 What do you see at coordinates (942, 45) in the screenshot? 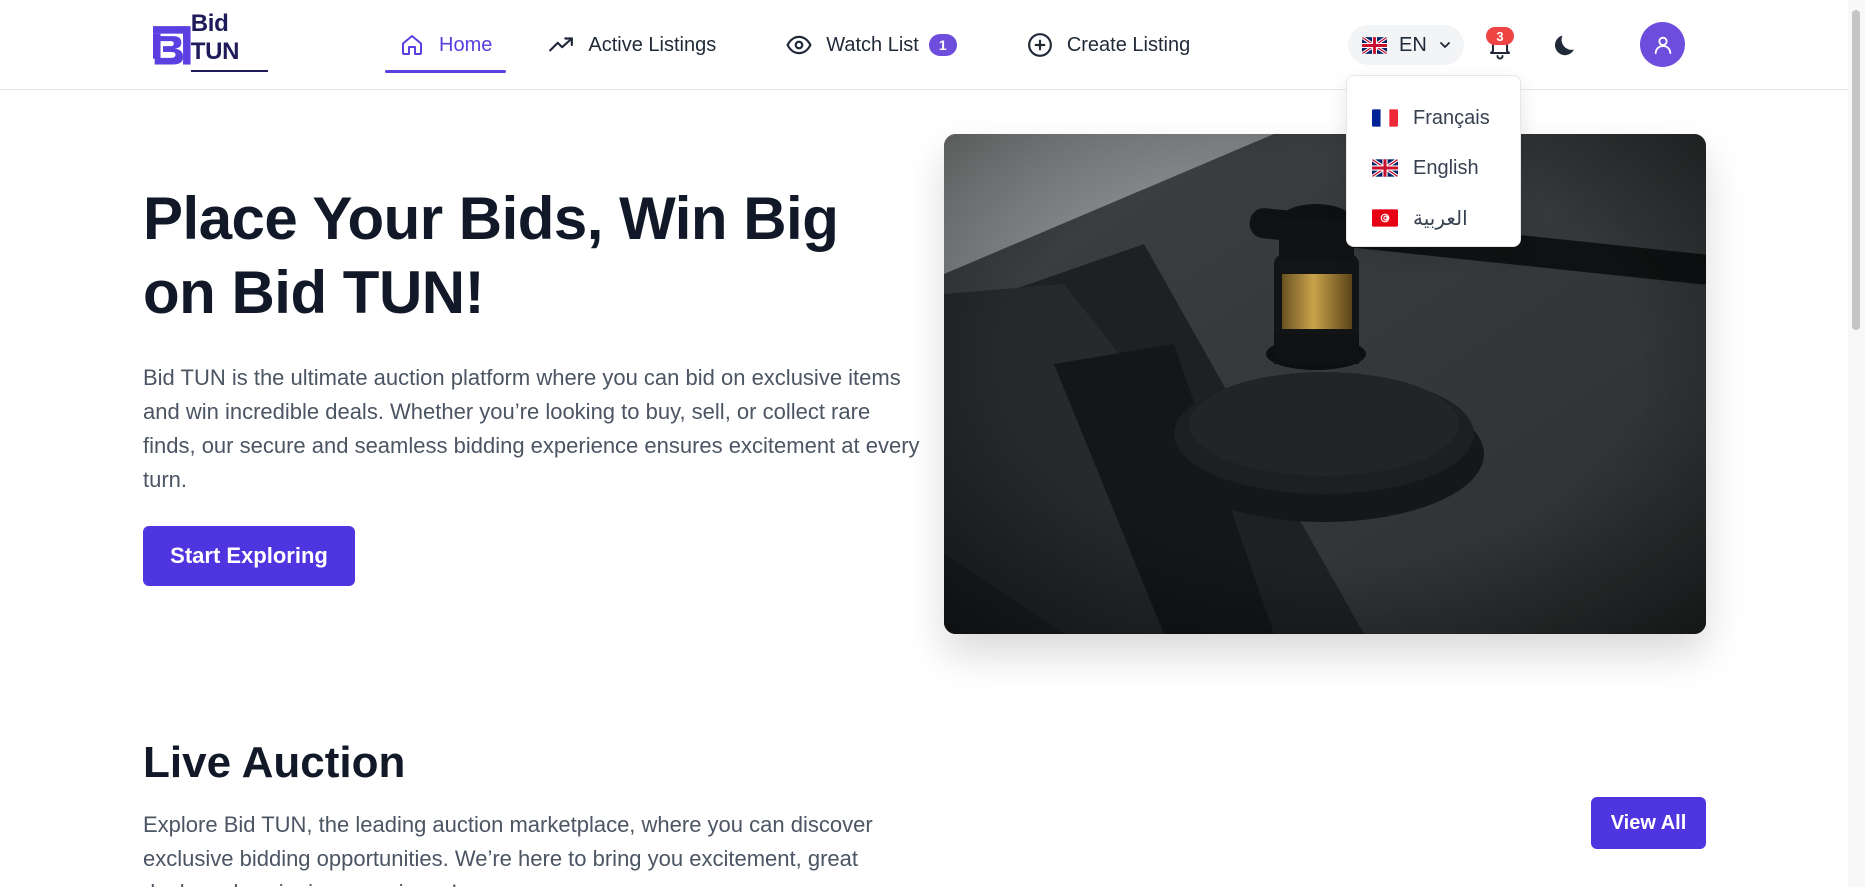
I see `watch-list-count-badge: 1` at bounding box center [942, 45].